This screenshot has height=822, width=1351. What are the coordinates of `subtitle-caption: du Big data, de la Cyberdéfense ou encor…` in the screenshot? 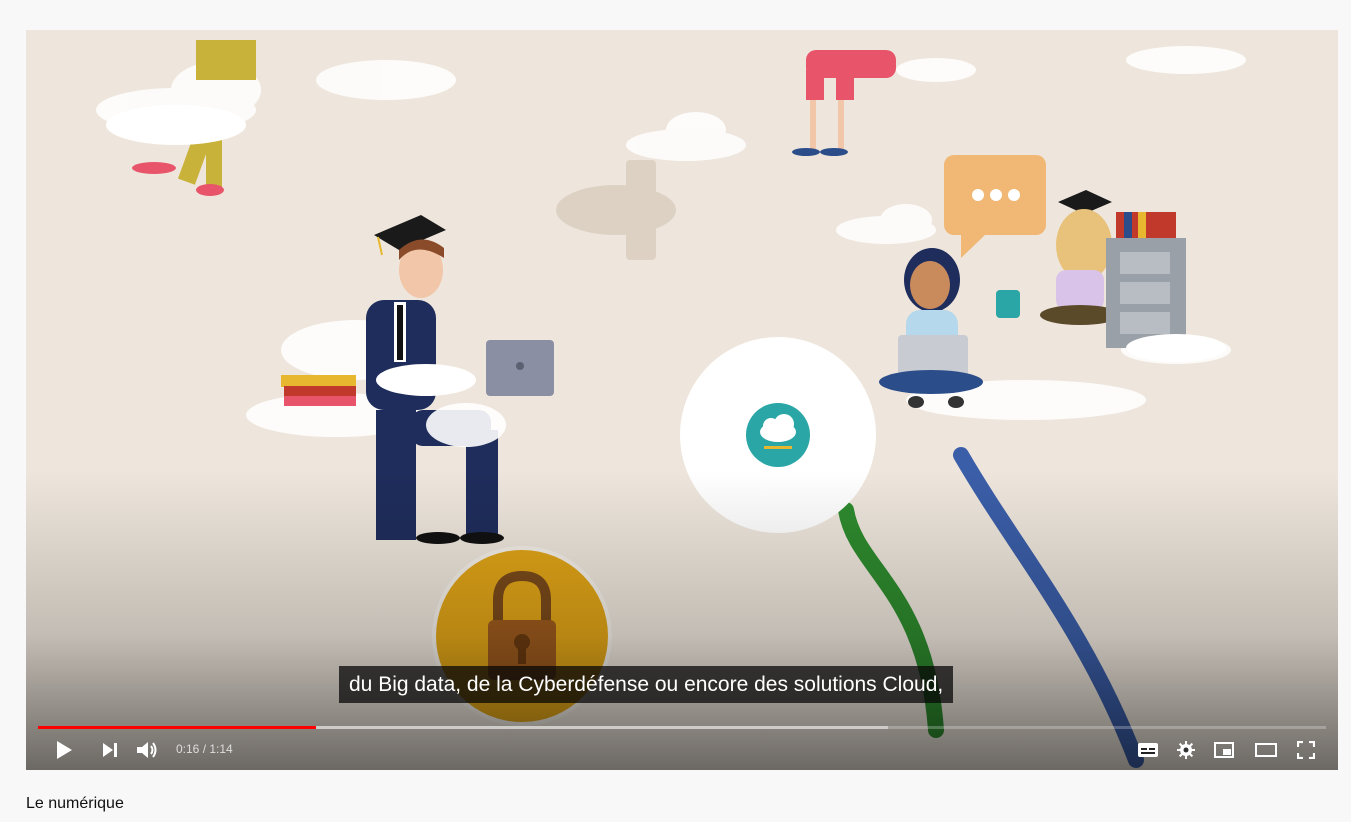 It's located at (646, 684).